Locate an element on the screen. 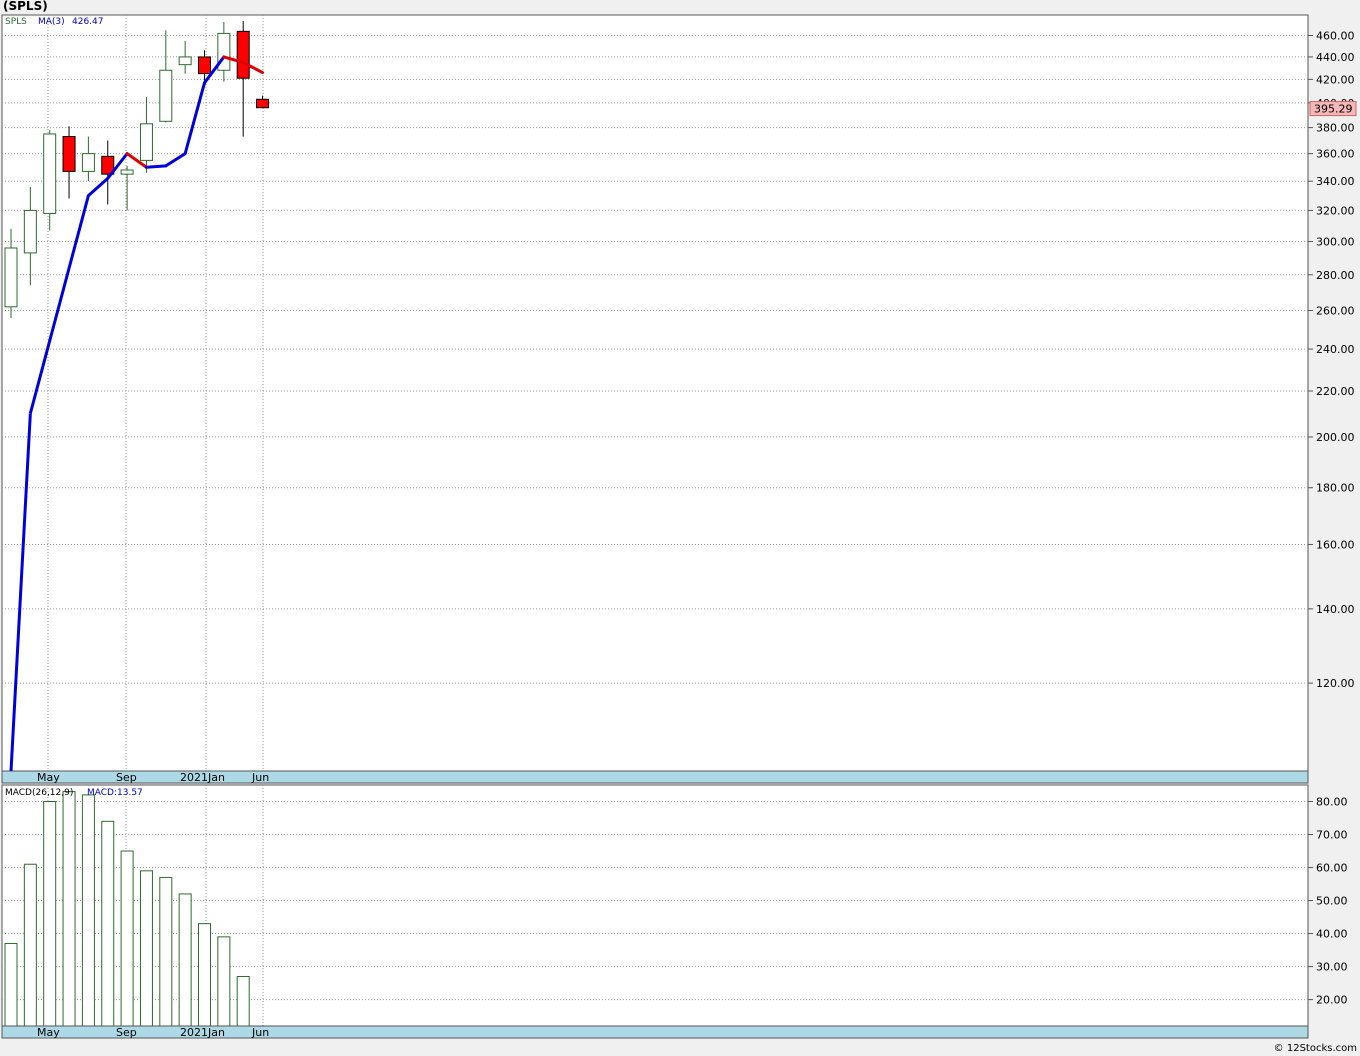  last-price-marker: 395.29 is located at coordinates (1333, 109).